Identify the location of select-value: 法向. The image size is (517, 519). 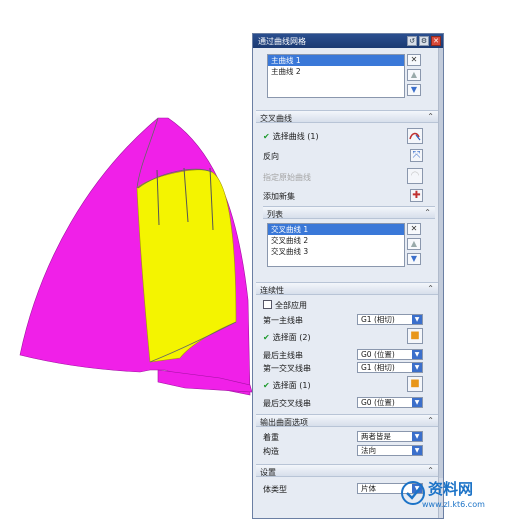
(368, 450).